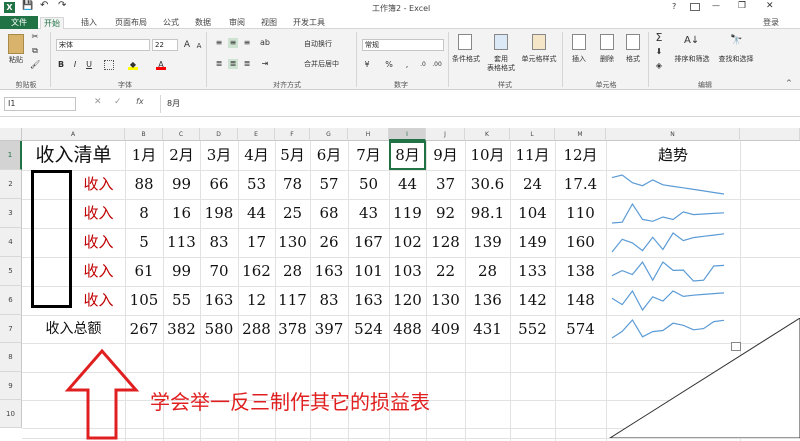 This screenshot has width=800, height=441. What do you see at coordinates (407, 271) in the screenshot?
I see `data-cell: 103` at bounding box center [407, 271].